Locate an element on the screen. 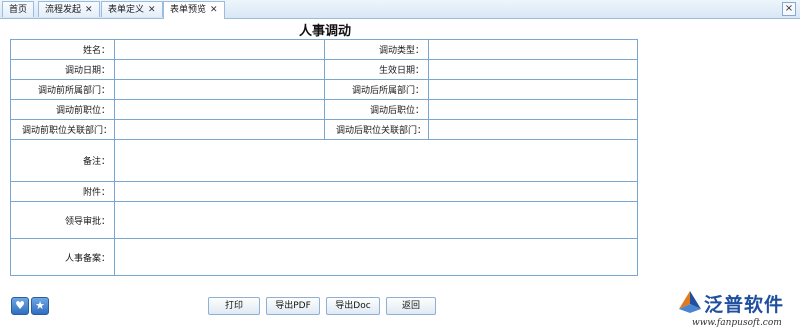  heart-icon: ♥ is located at coordinates (20, 306).